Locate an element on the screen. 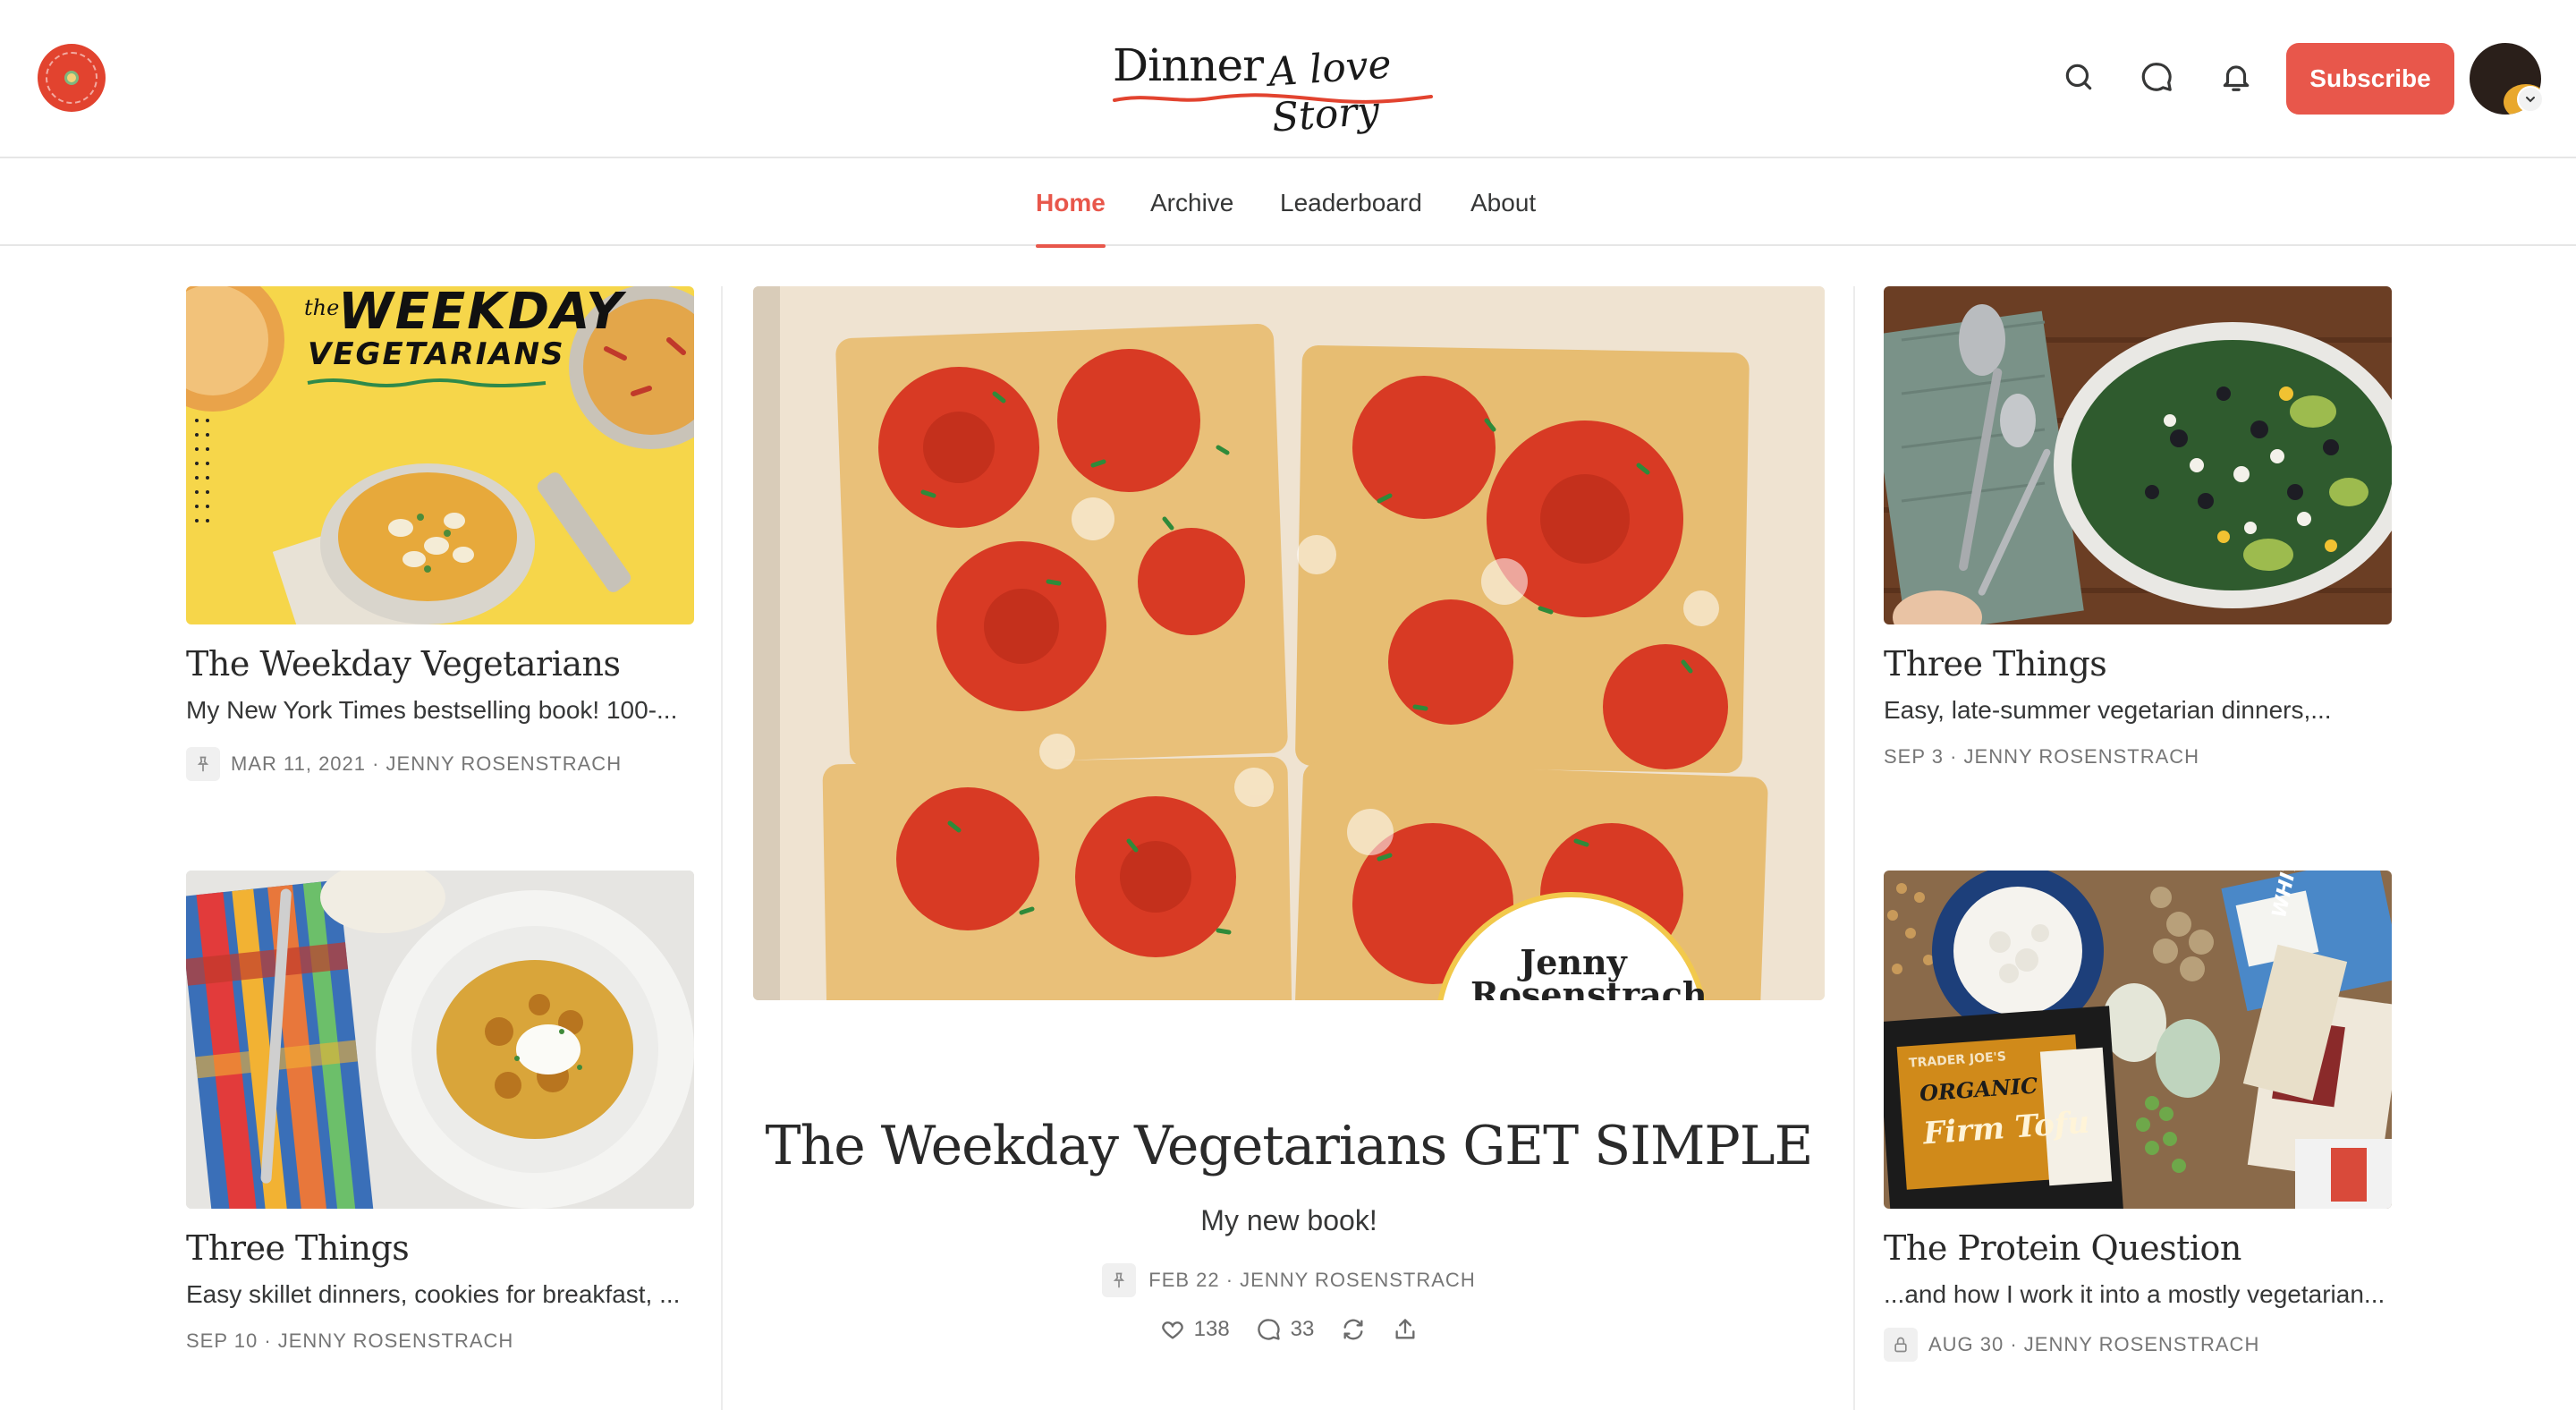 The height and width of the screenshot is (1410, 2576). featured-date-author: FEB 22 · JENNY ROSENSTRACH is located at coordinates (1312, 1280).